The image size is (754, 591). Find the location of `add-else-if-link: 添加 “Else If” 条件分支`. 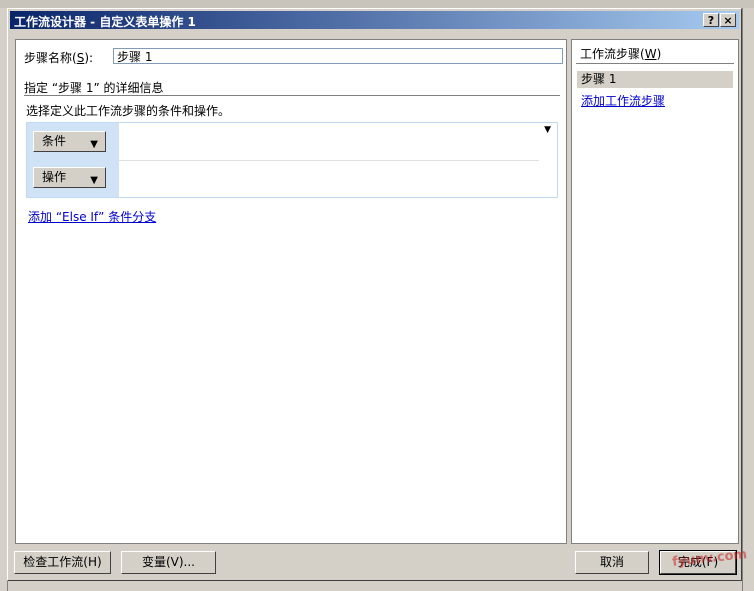

add-else-if-link: 添加 “Else If” 条件分支 is located at coordinates (92, 216).